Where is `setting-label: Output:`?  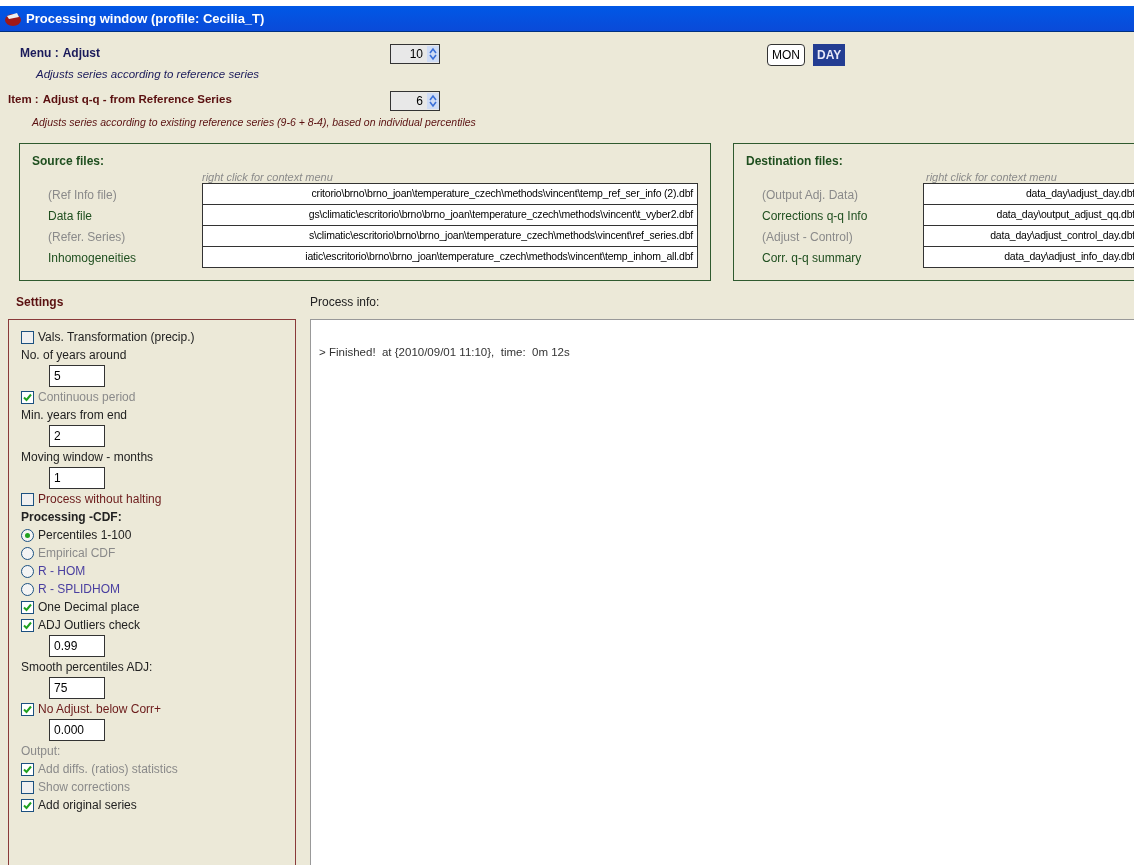 setting-label: Output: is located at coordinates (41, 751).